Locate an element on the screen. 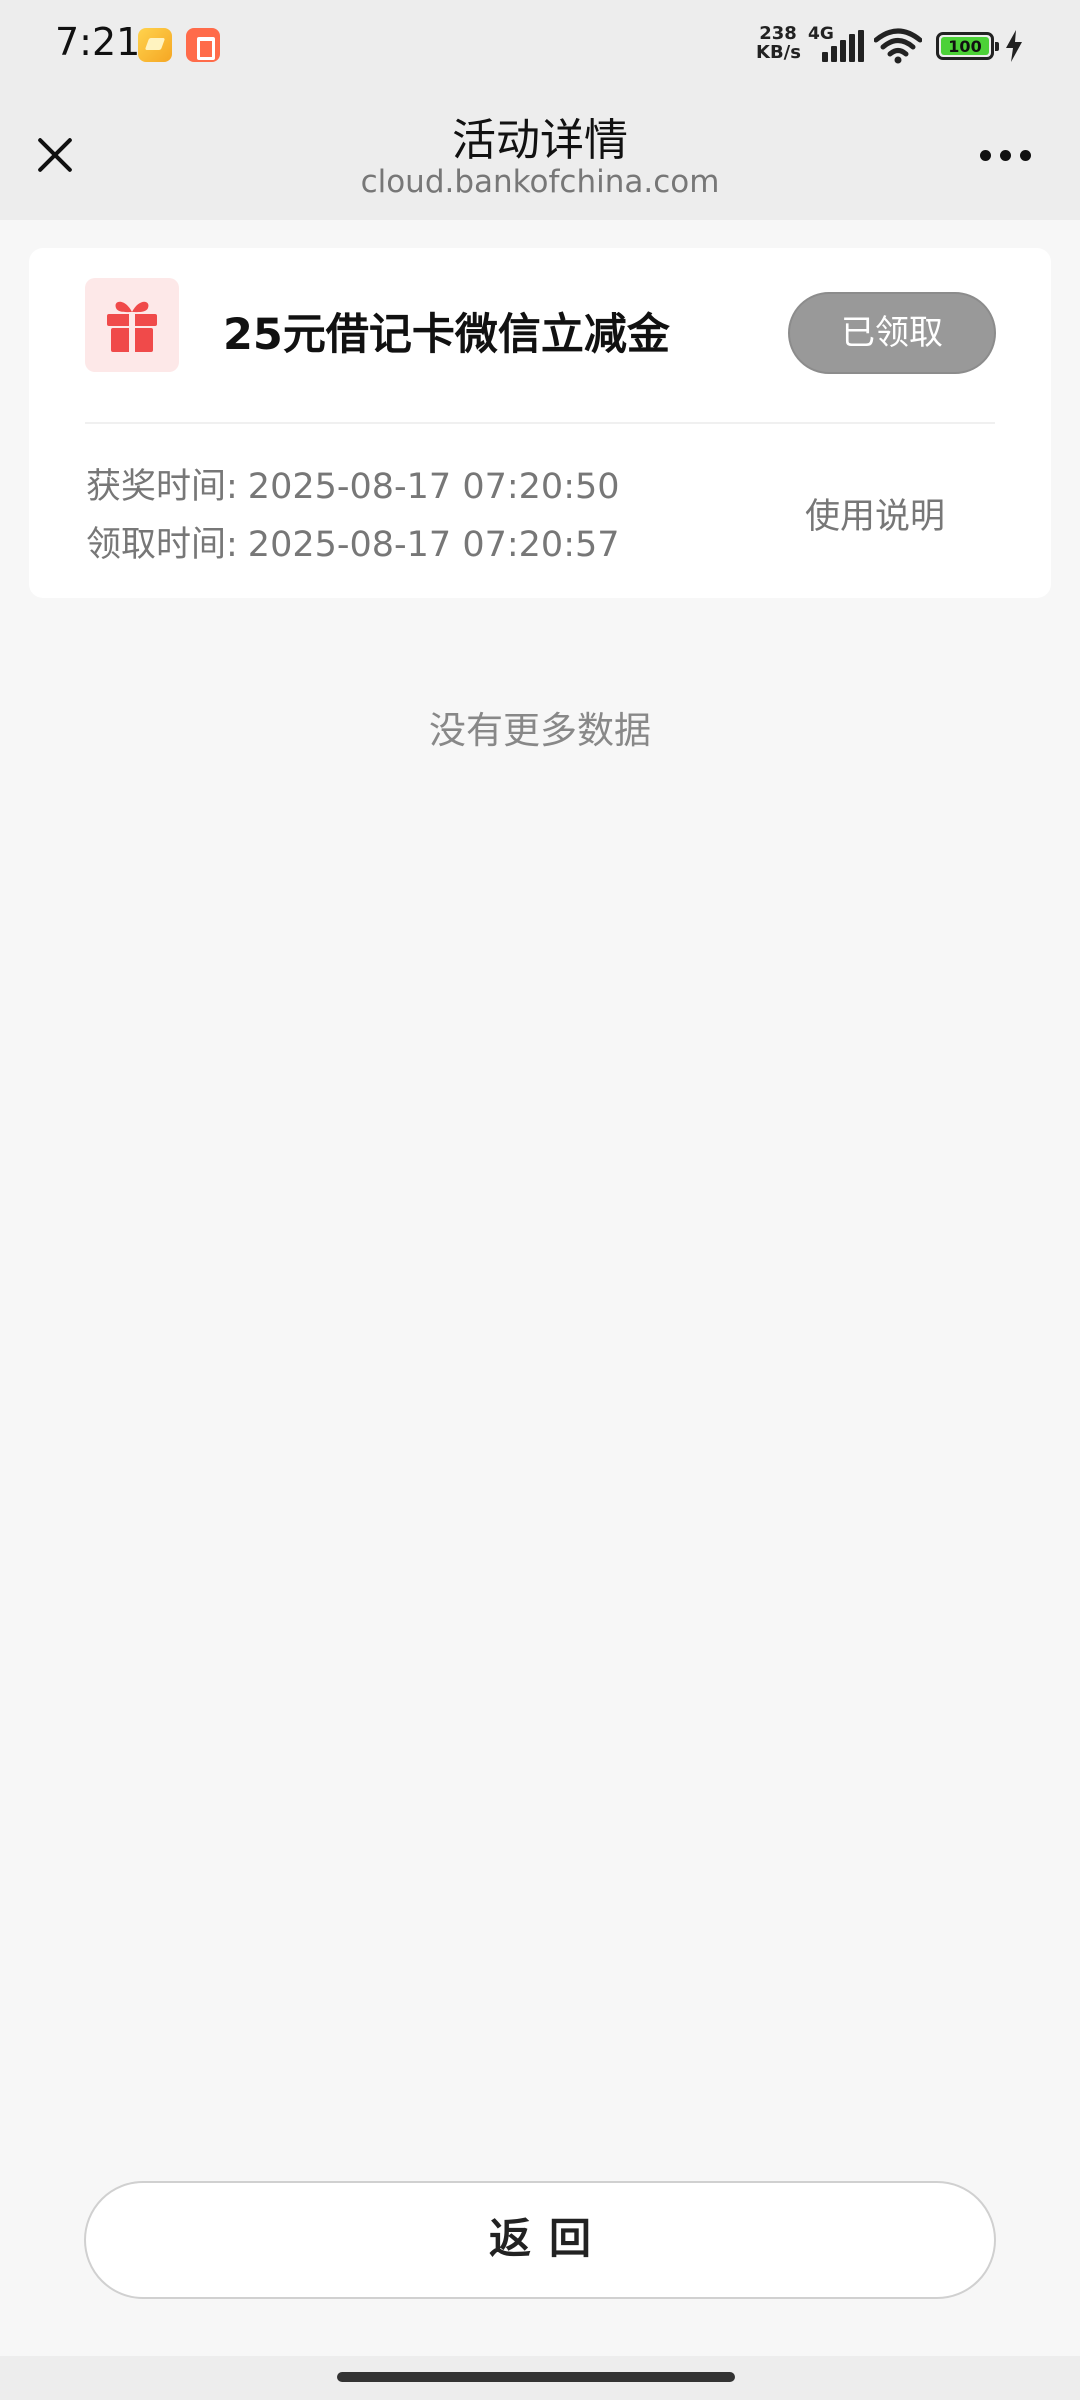  award-time-row: 获奖时间: 2025-08-17 07:20:50 is located at coordinates (353, 483).